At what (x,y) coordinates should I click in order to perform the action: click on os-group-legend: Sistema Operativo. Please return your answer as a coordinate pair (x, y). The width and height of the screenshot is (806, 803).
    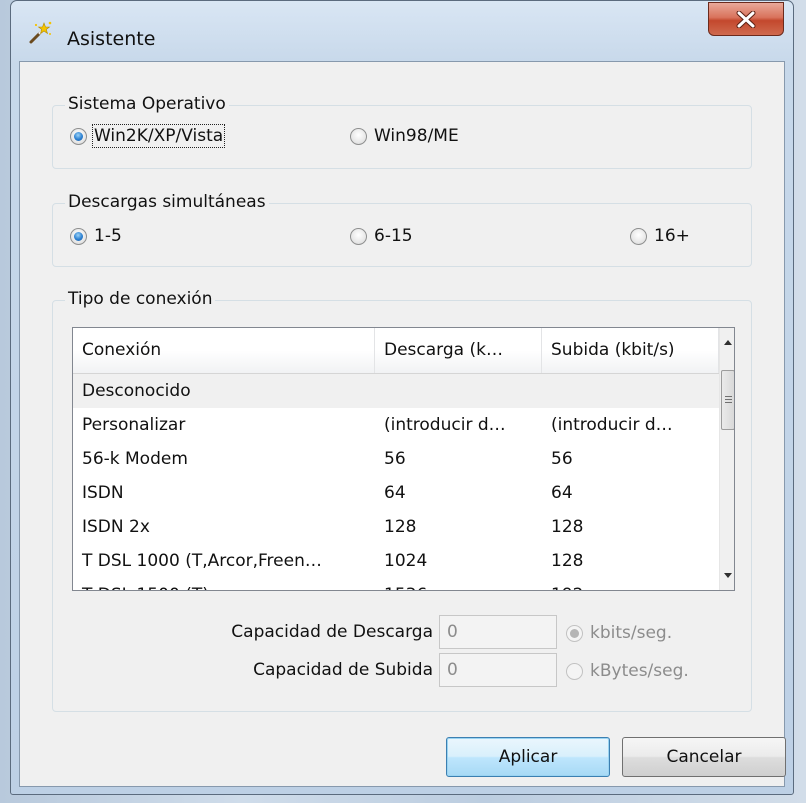
    Looking at the image, I should click on (147, 104).